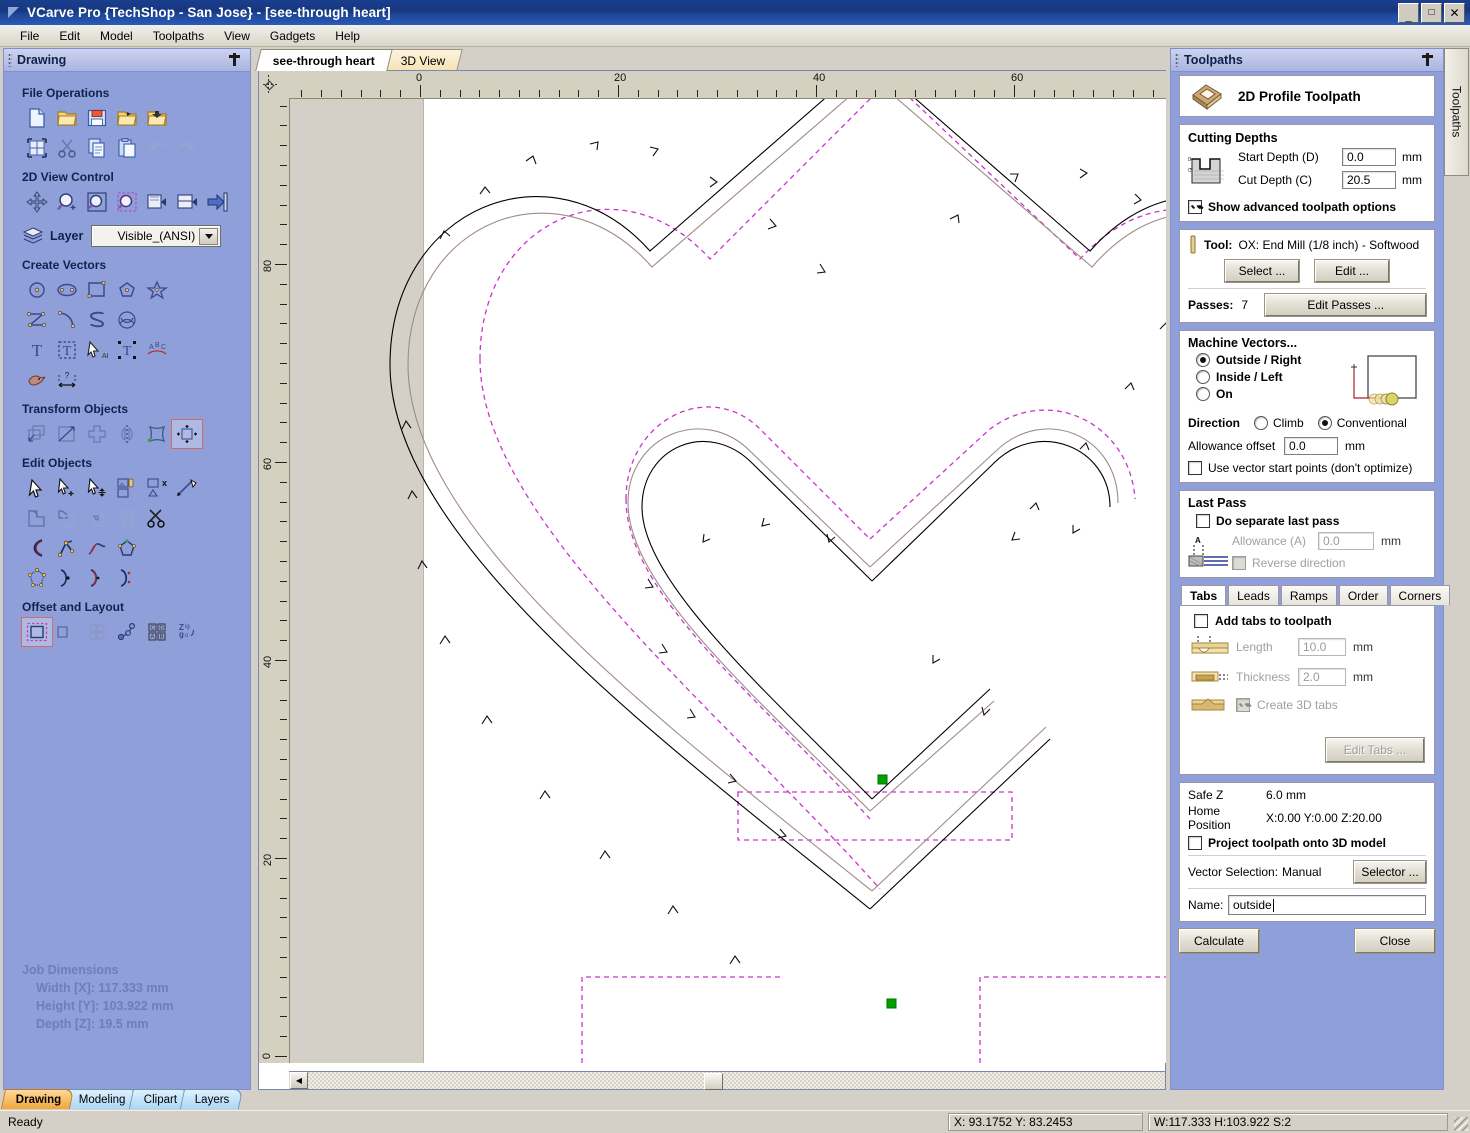 The width and height of the screenshot is (1470, 1133). I want to click on move-nodes-icon, so click(97, 488).